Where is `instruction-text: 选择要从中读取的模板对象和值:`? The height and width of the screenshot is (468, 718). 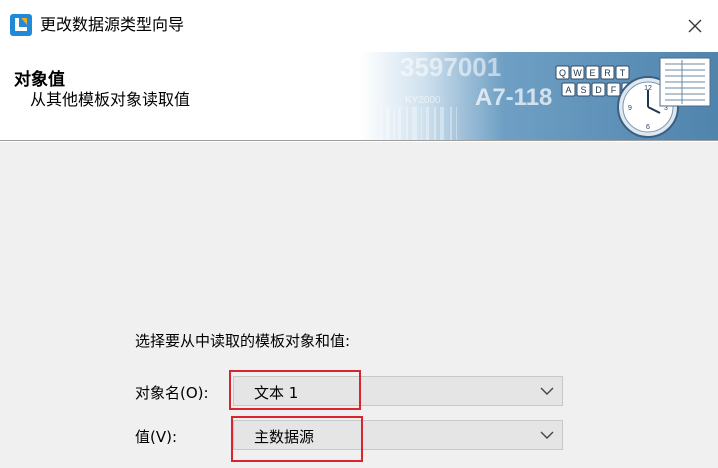 instruction-text: 选择要从中读取的模板对象和值: is located at coordinates (243, 341).